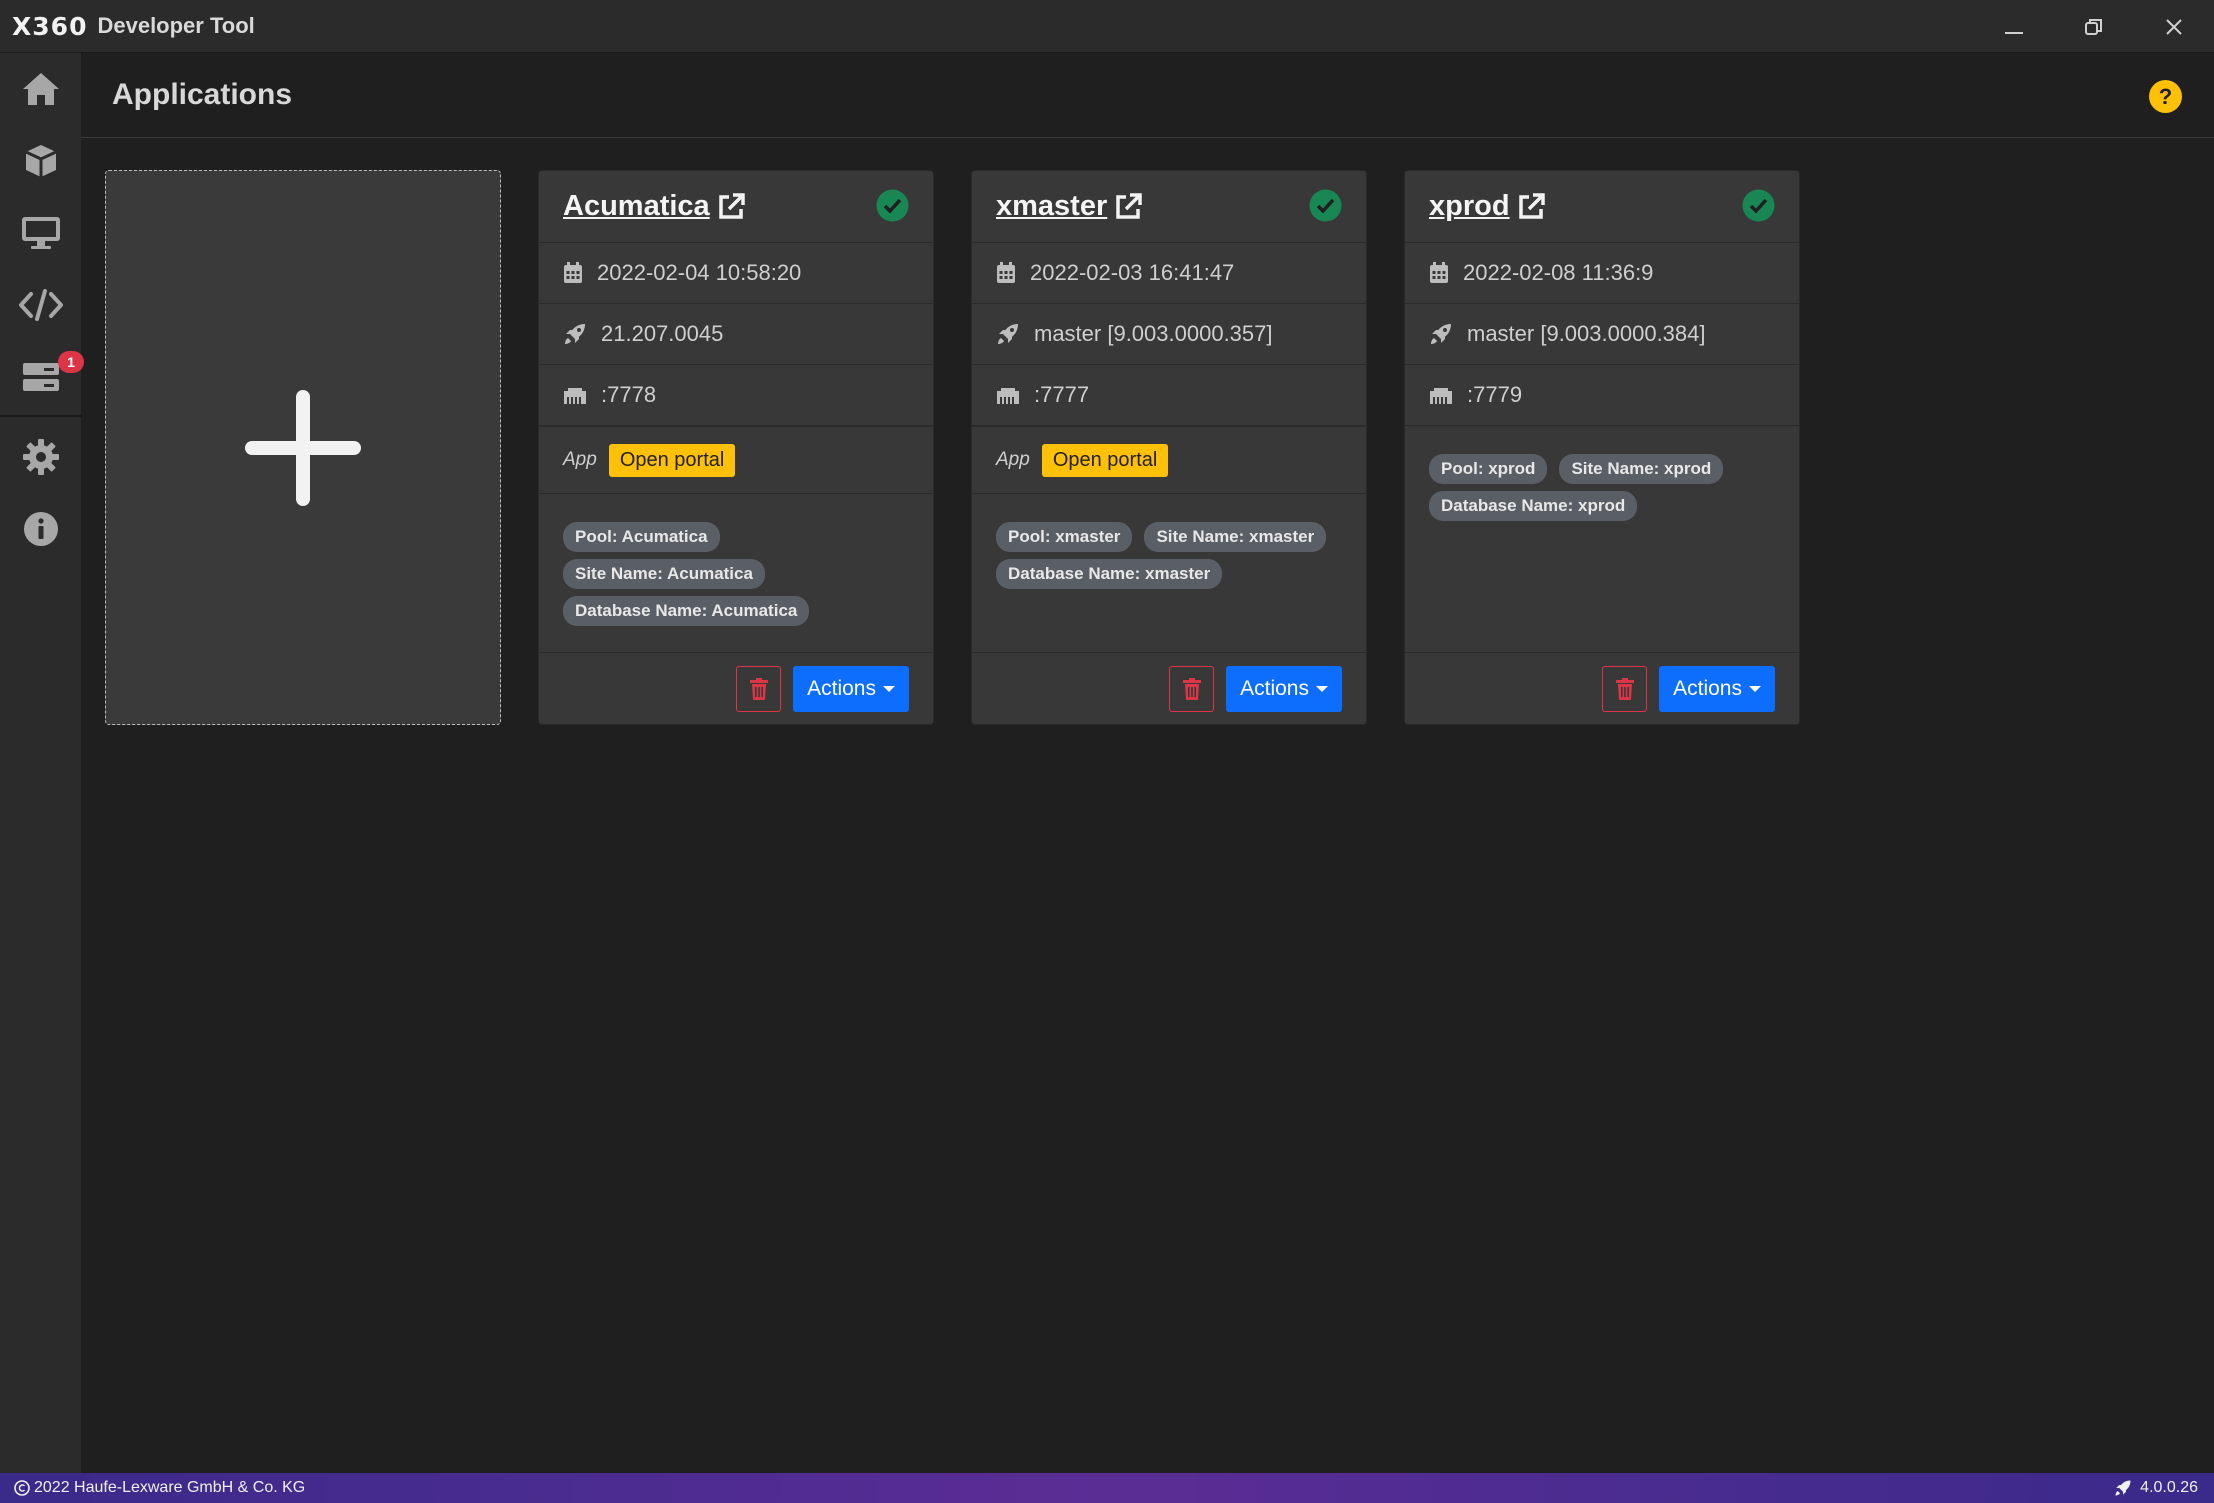 This screenshot has width=2214, height=1503. Describe the element at coordinates (1169, 207) in the screenshot. I see `card-header: xmaster` at that location.